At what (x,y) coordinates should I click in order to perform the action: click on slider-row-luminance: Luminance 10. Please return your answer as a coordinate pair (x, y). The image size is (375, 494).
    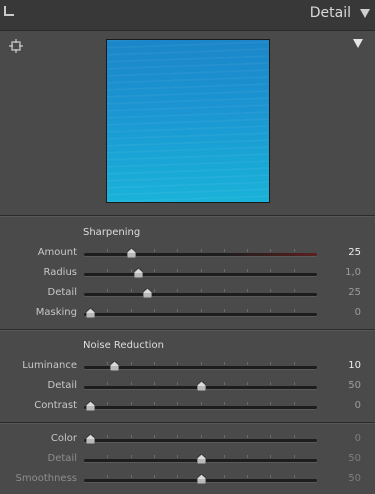
    Looking at the image, I should click on (187, 367).